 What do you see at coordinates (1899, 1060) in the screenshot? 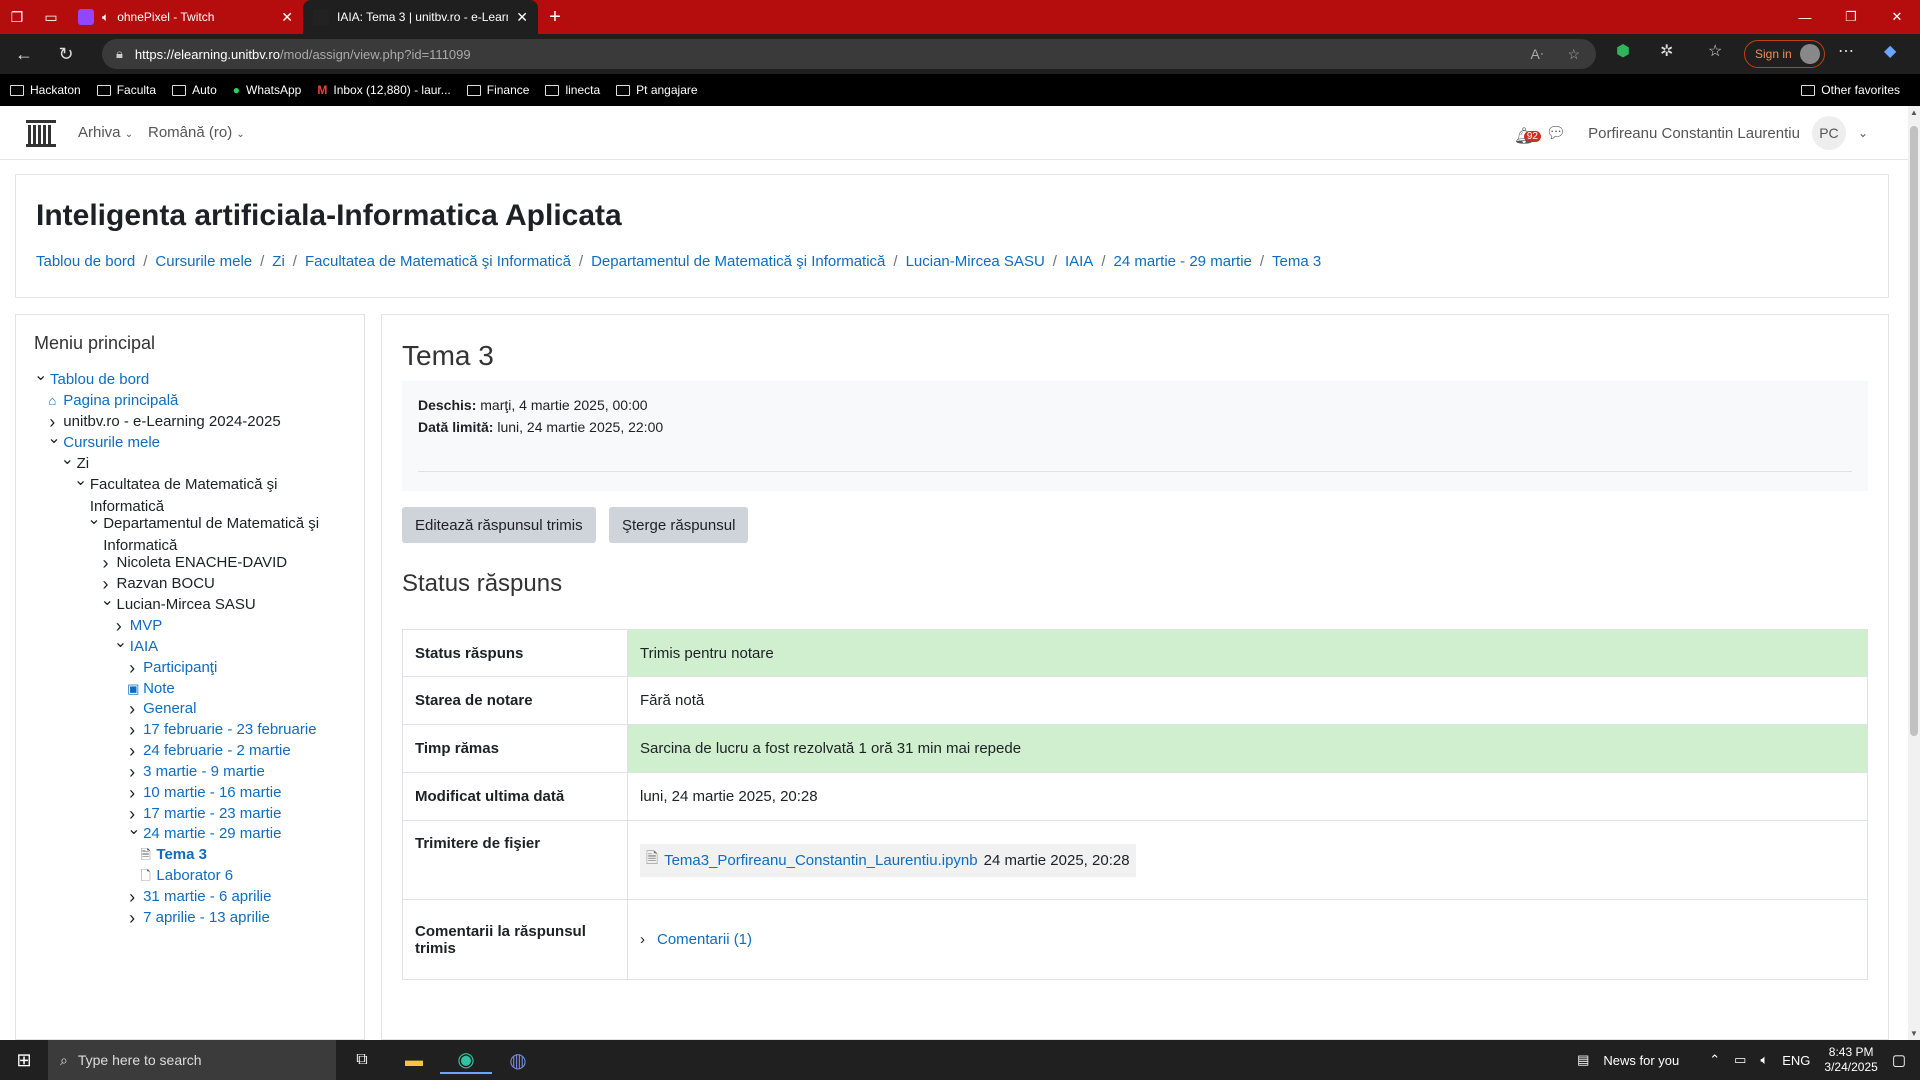
I see `notifications-center-icon: ▢` at bounding box center [1899, 1060].